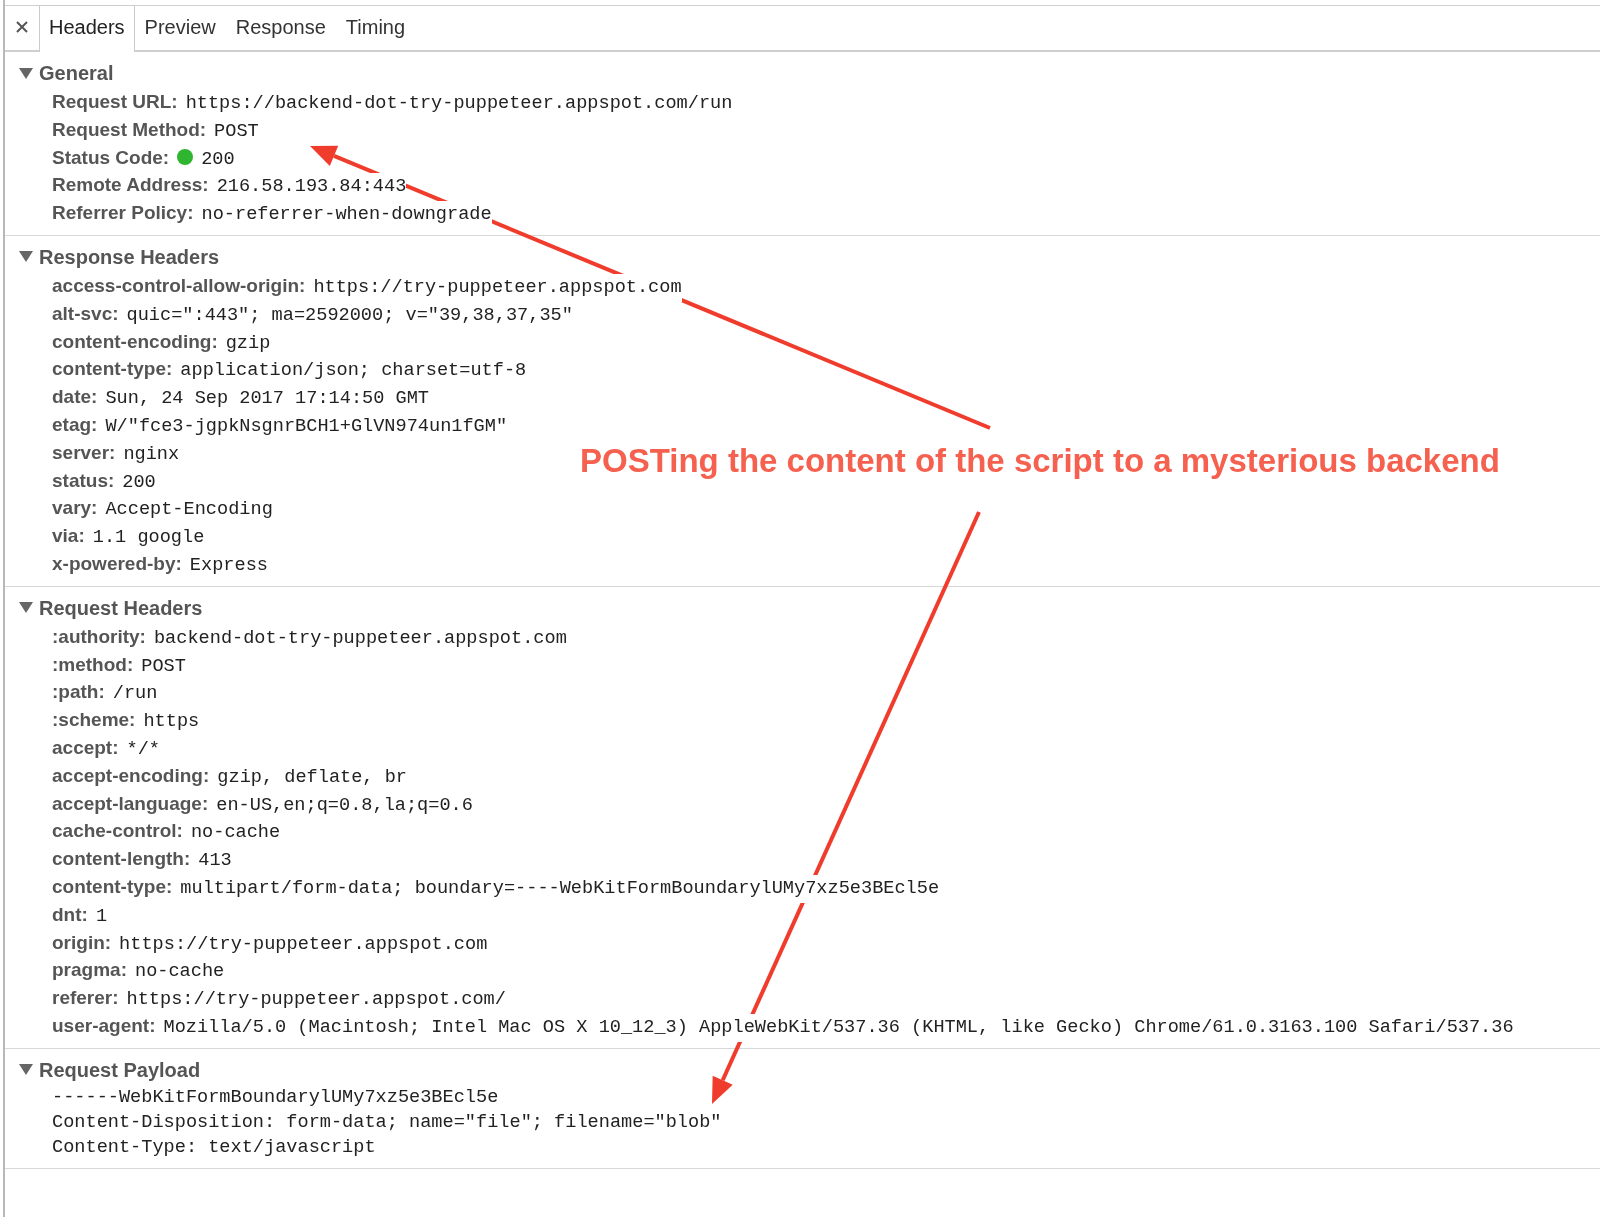  I want to click on header-name: content-length:, so click(121, 859).